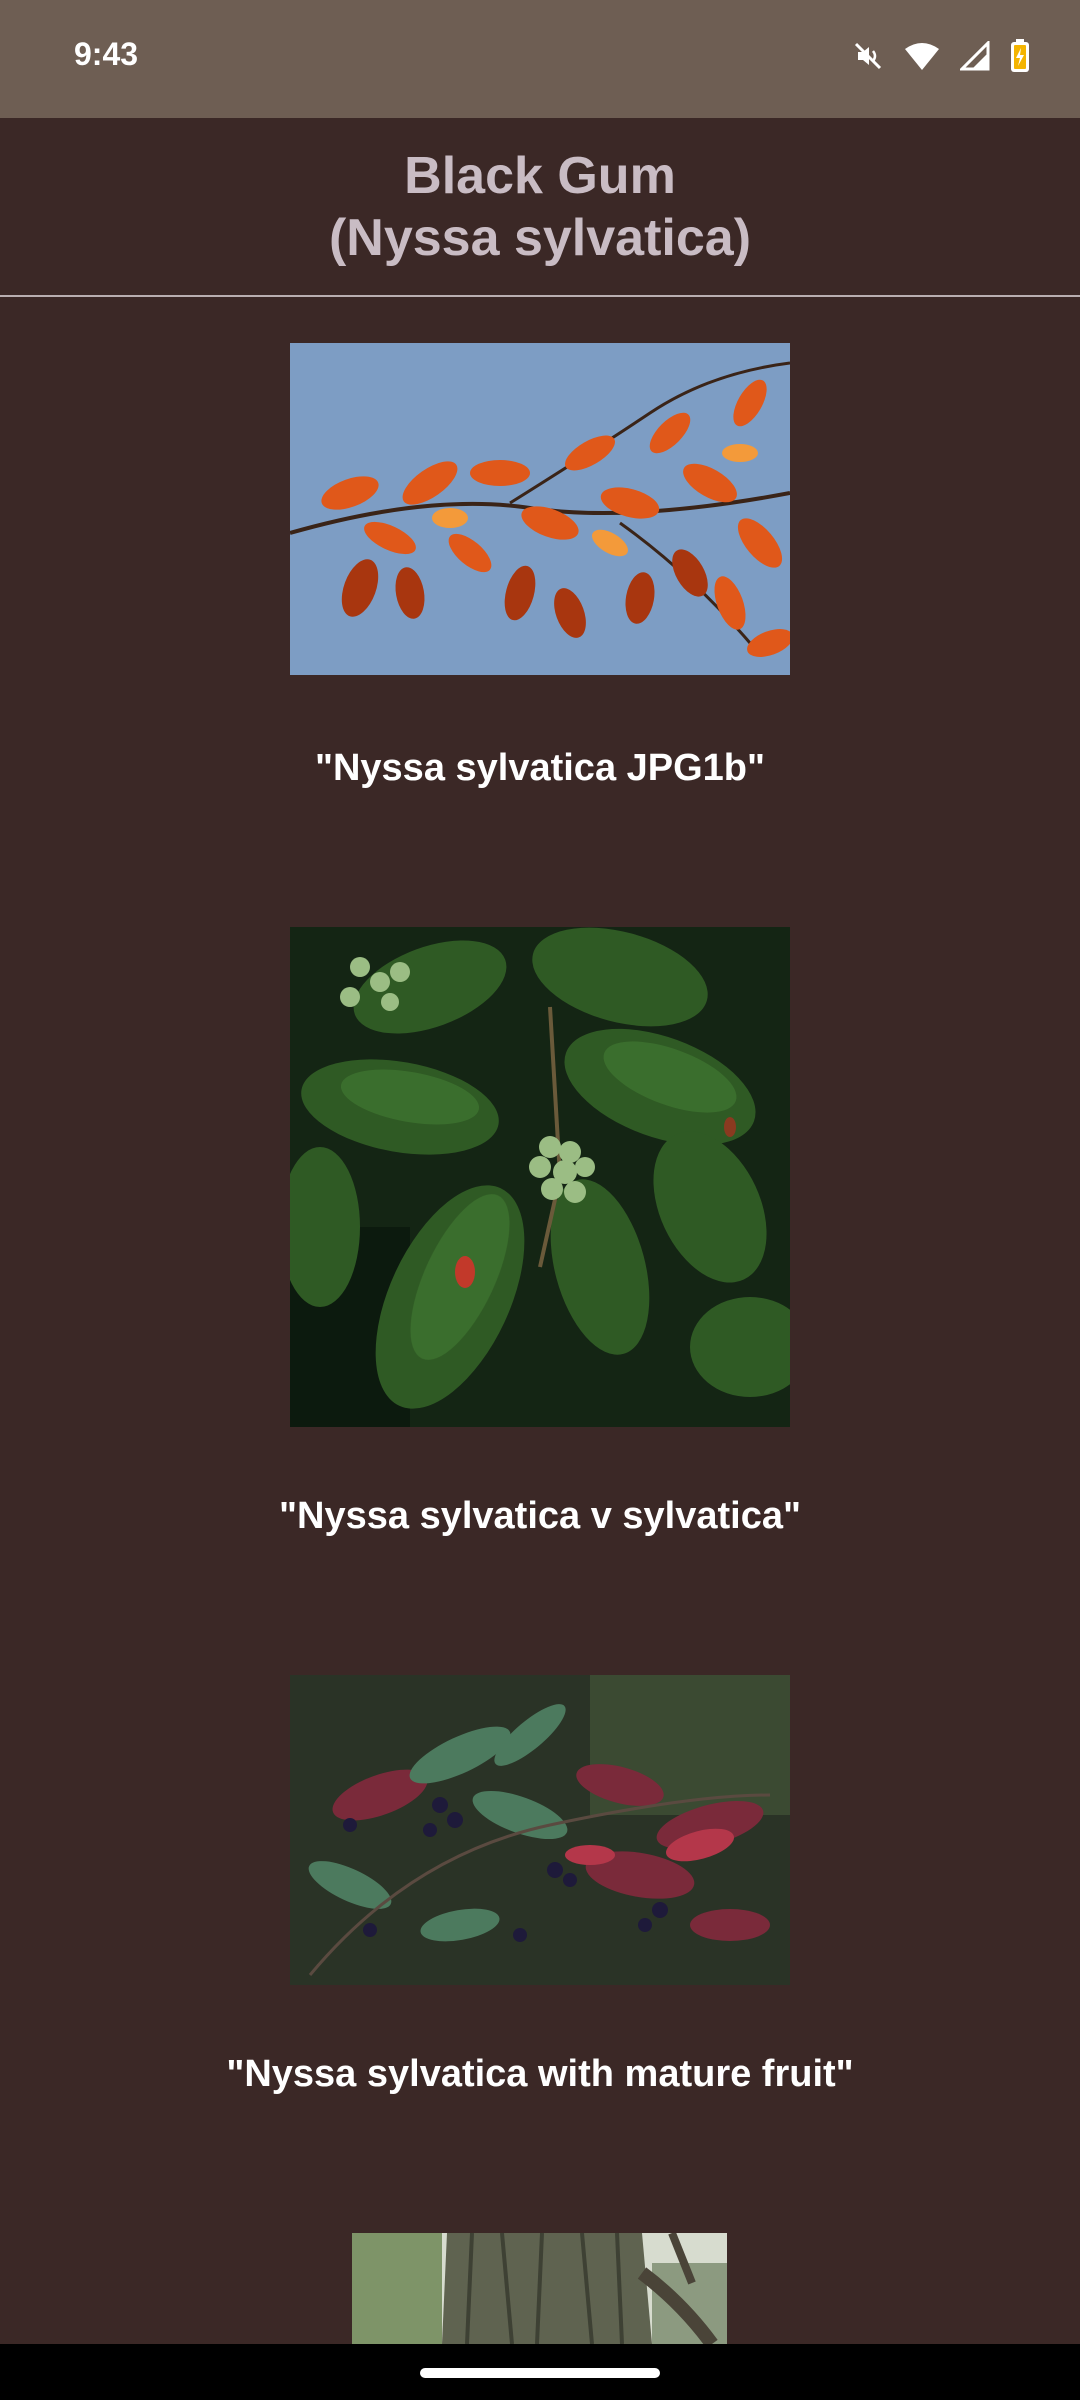  What do you see at coordinates (540, 59) in the screenshot?
I see `status-bar: 9:43` at bounding box center [540, 59].